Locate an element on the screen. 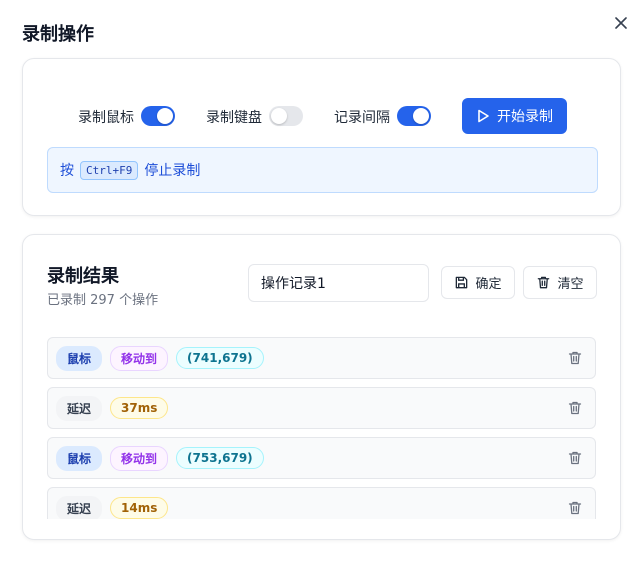 The width and height of the screenshot is (643, 561). confirm-label: 确定 is located at coordinates (488, 284).